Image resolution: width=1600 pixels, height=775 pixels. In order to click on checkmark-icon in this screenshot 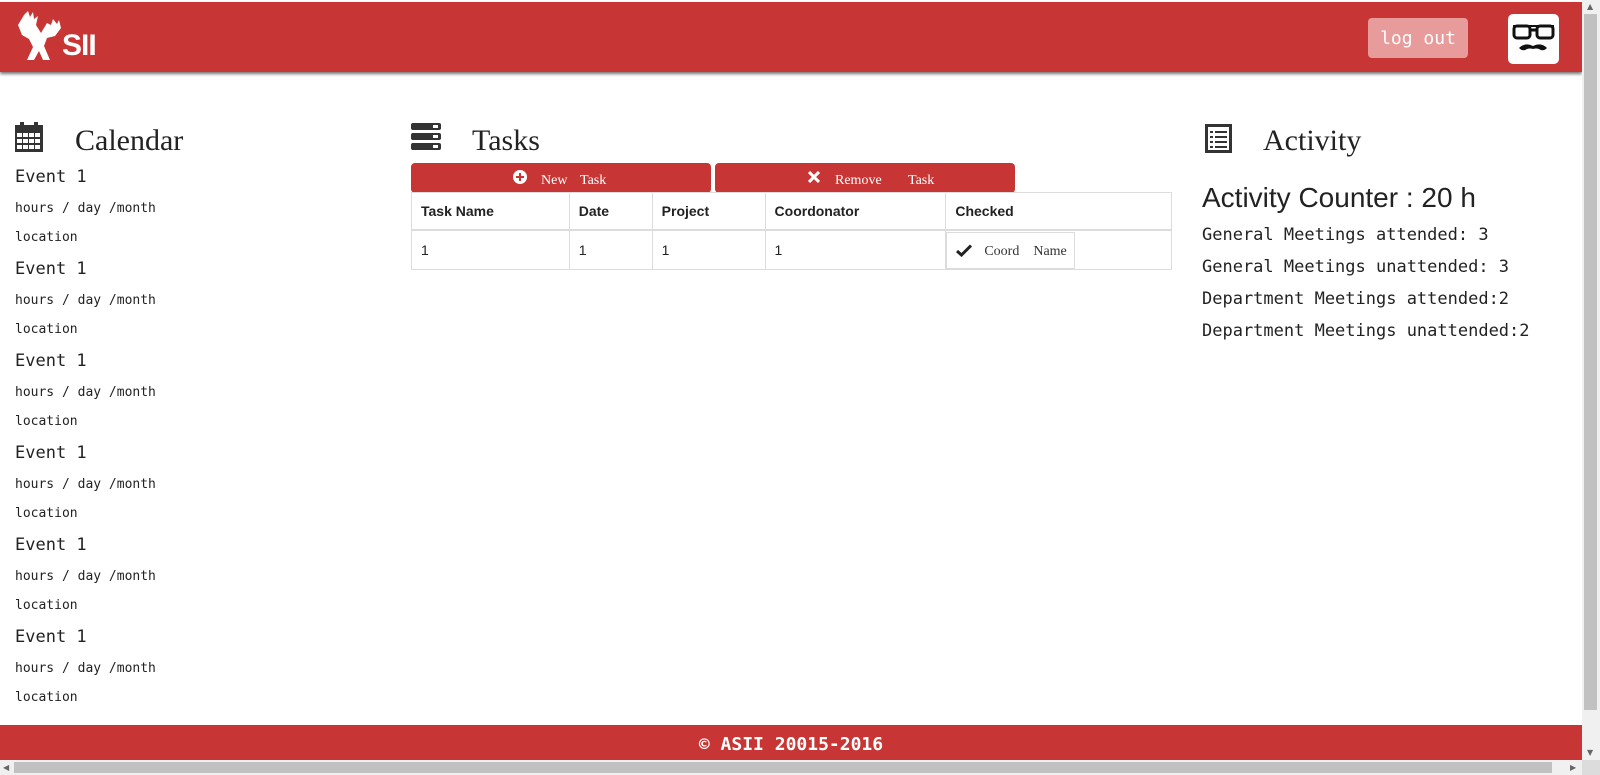, I will do `click(964, 250)`.